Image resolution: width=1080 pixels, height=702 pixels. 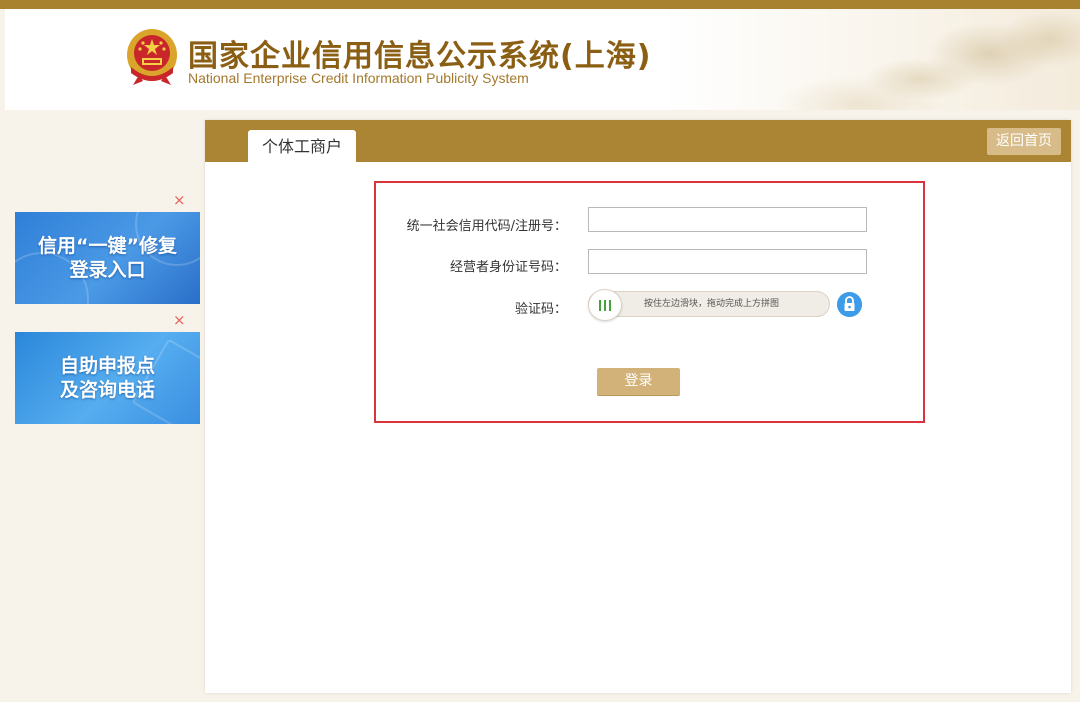 What do you see at coordinates (152, 57) in the screenshot?
I see `national-emblem-icon` at bounding box center [152, 57].